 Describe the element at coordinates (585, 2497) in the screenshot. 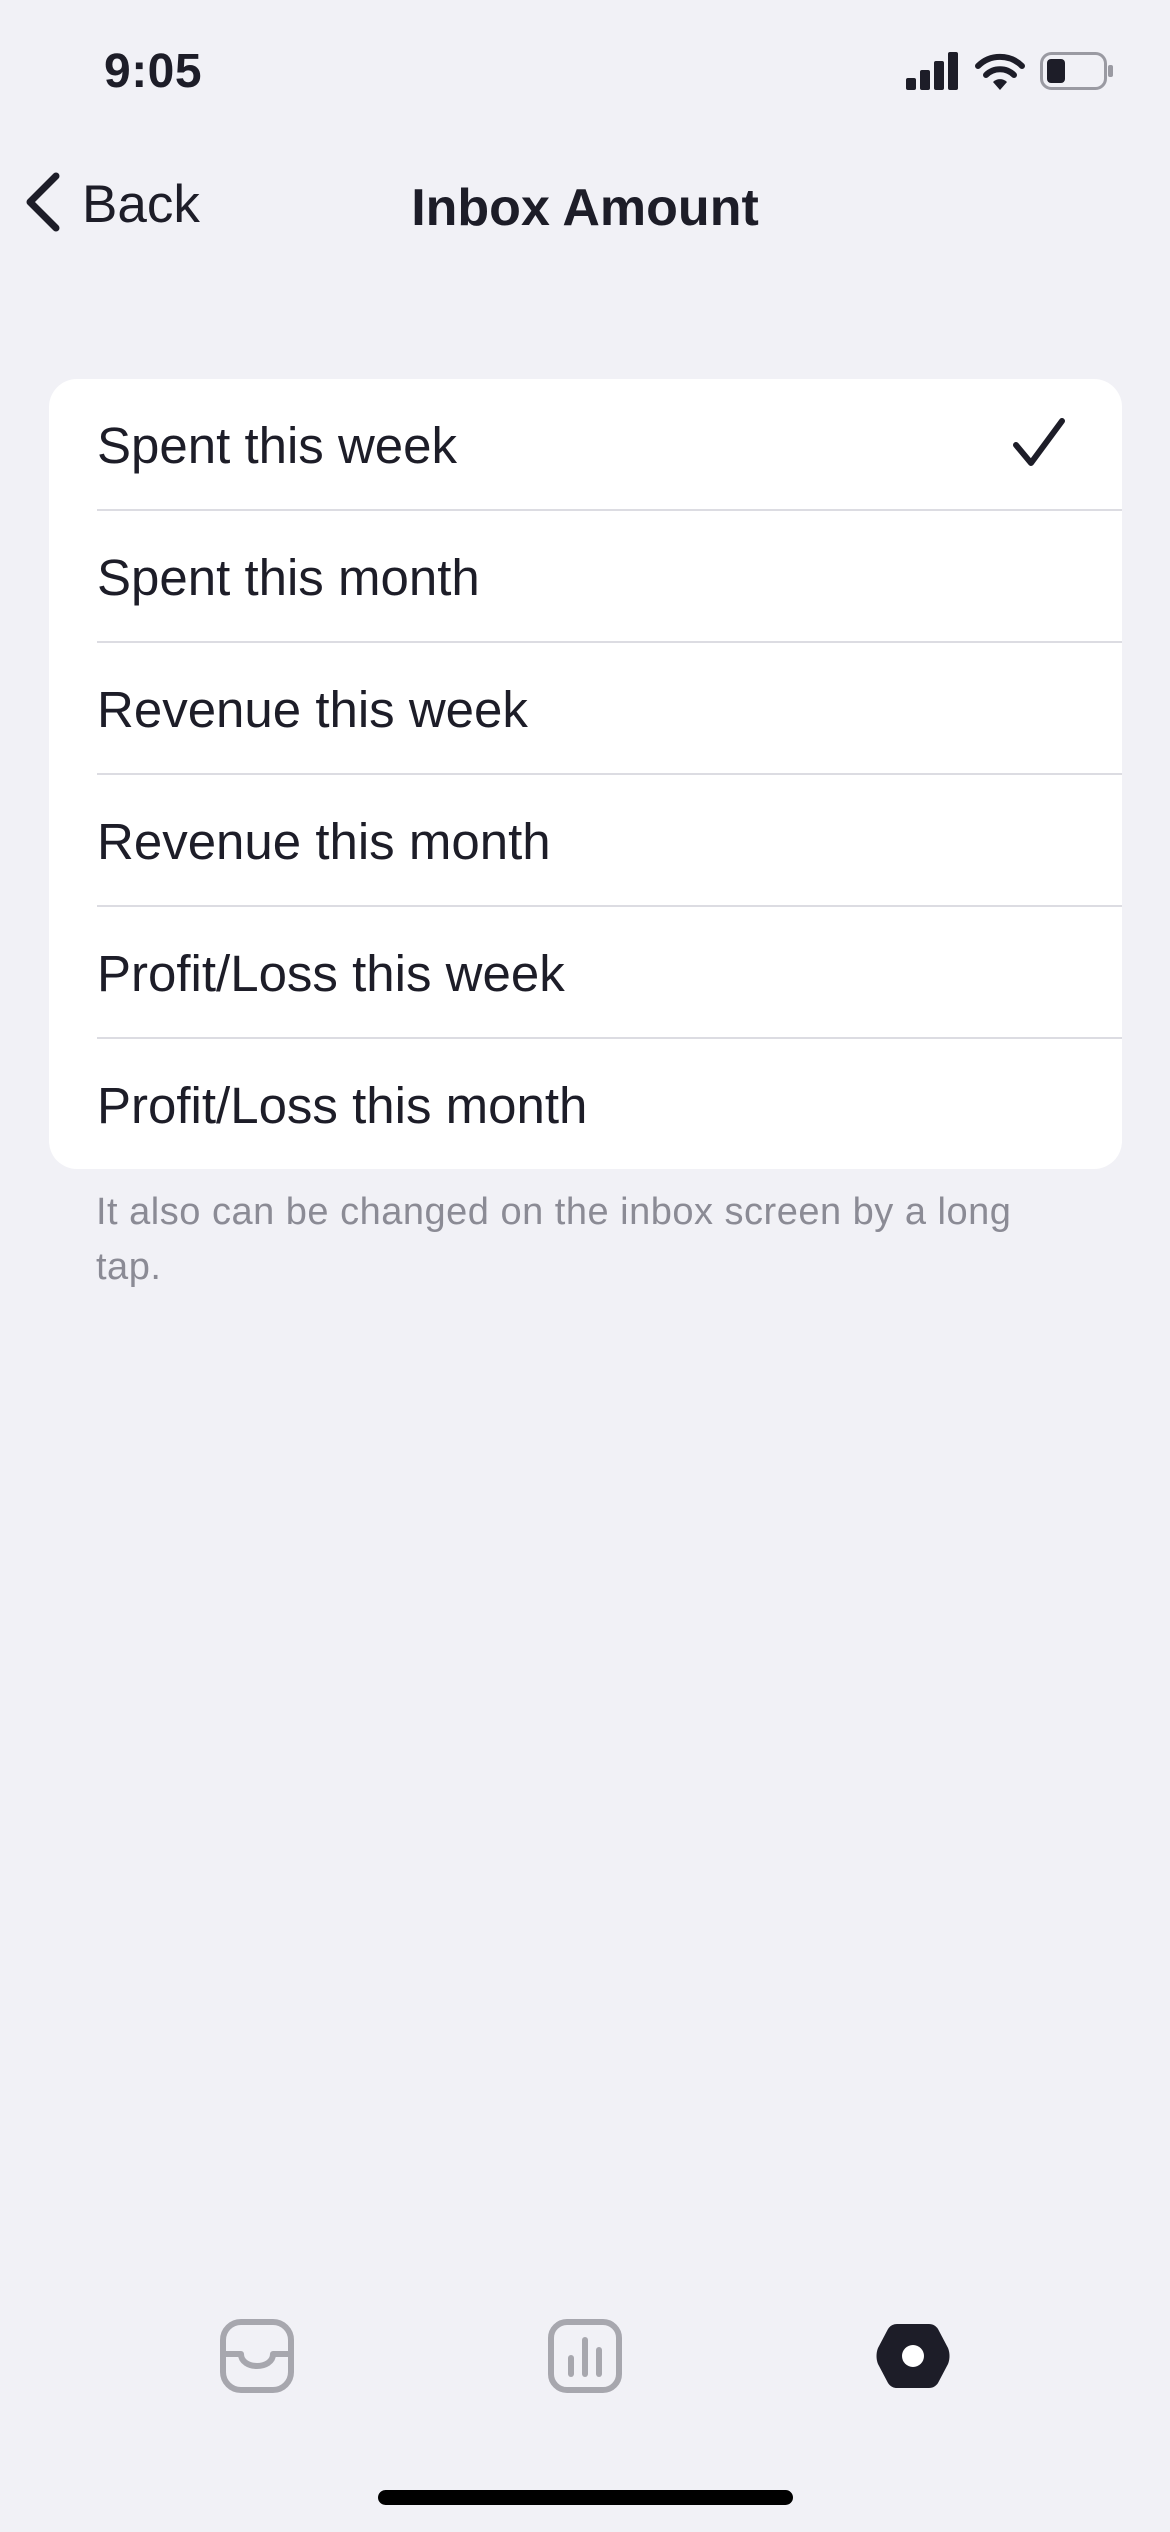

I see `home-indicator` at that location.